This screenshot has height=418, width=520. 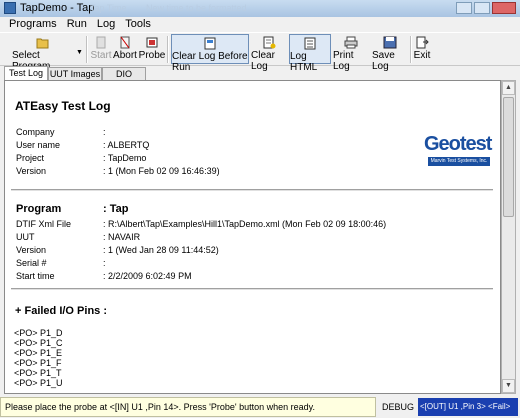 I want to click on header-value: : ALBERTQ, so click(x=126, y=145).